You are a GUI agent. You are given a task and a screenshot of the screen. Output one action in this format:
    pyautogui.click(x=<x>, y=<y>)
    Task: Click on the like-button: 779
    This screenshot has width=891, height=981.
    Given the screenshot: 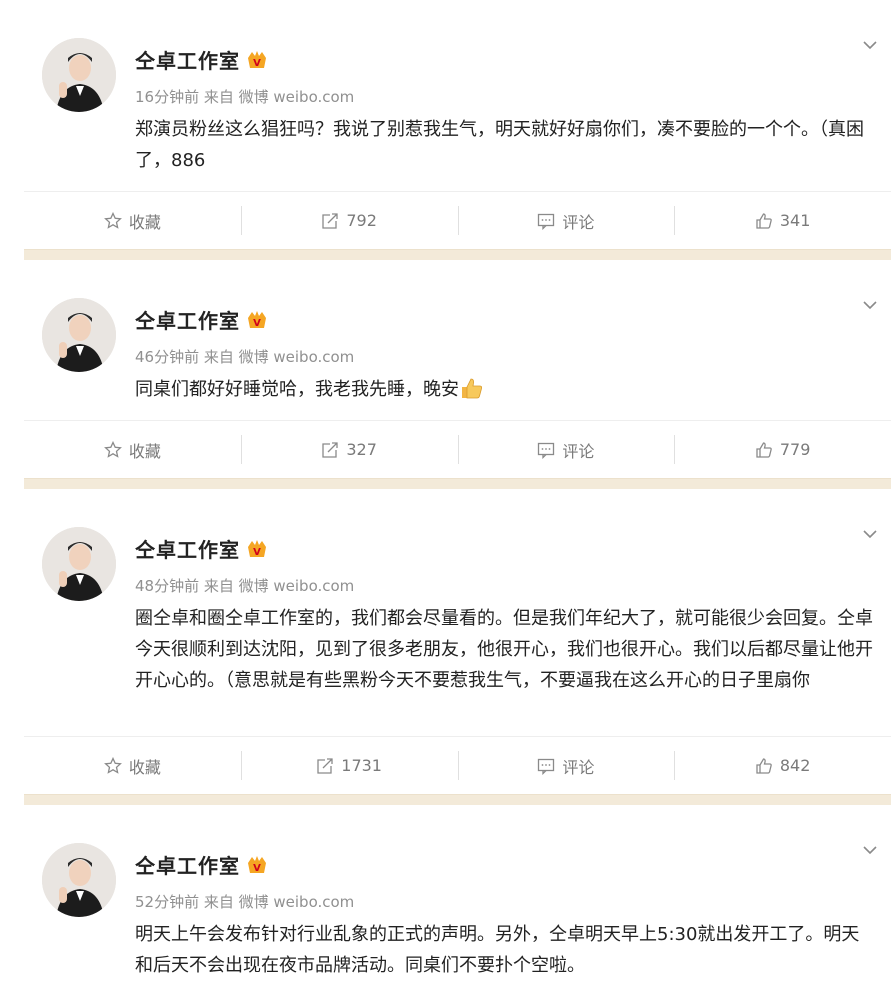 What is the action you would take?
    pyautogui.click(x=782, y=449)
    